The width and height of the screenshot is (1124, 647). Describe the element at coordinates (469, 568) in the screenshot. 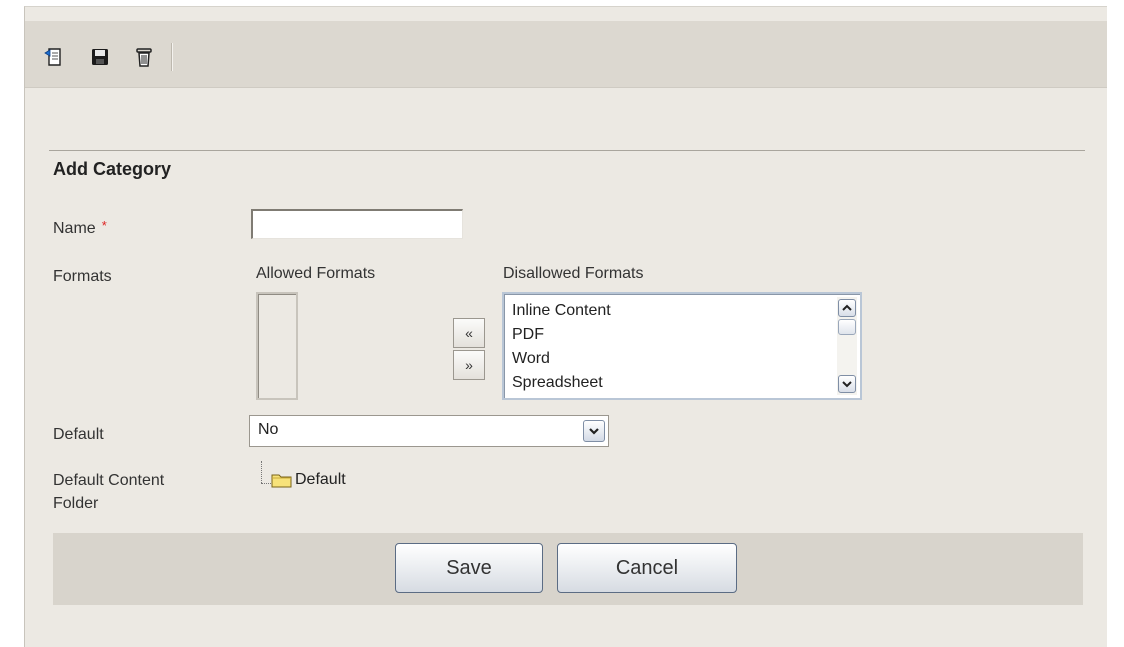

I see `save-button: Save` at that location.